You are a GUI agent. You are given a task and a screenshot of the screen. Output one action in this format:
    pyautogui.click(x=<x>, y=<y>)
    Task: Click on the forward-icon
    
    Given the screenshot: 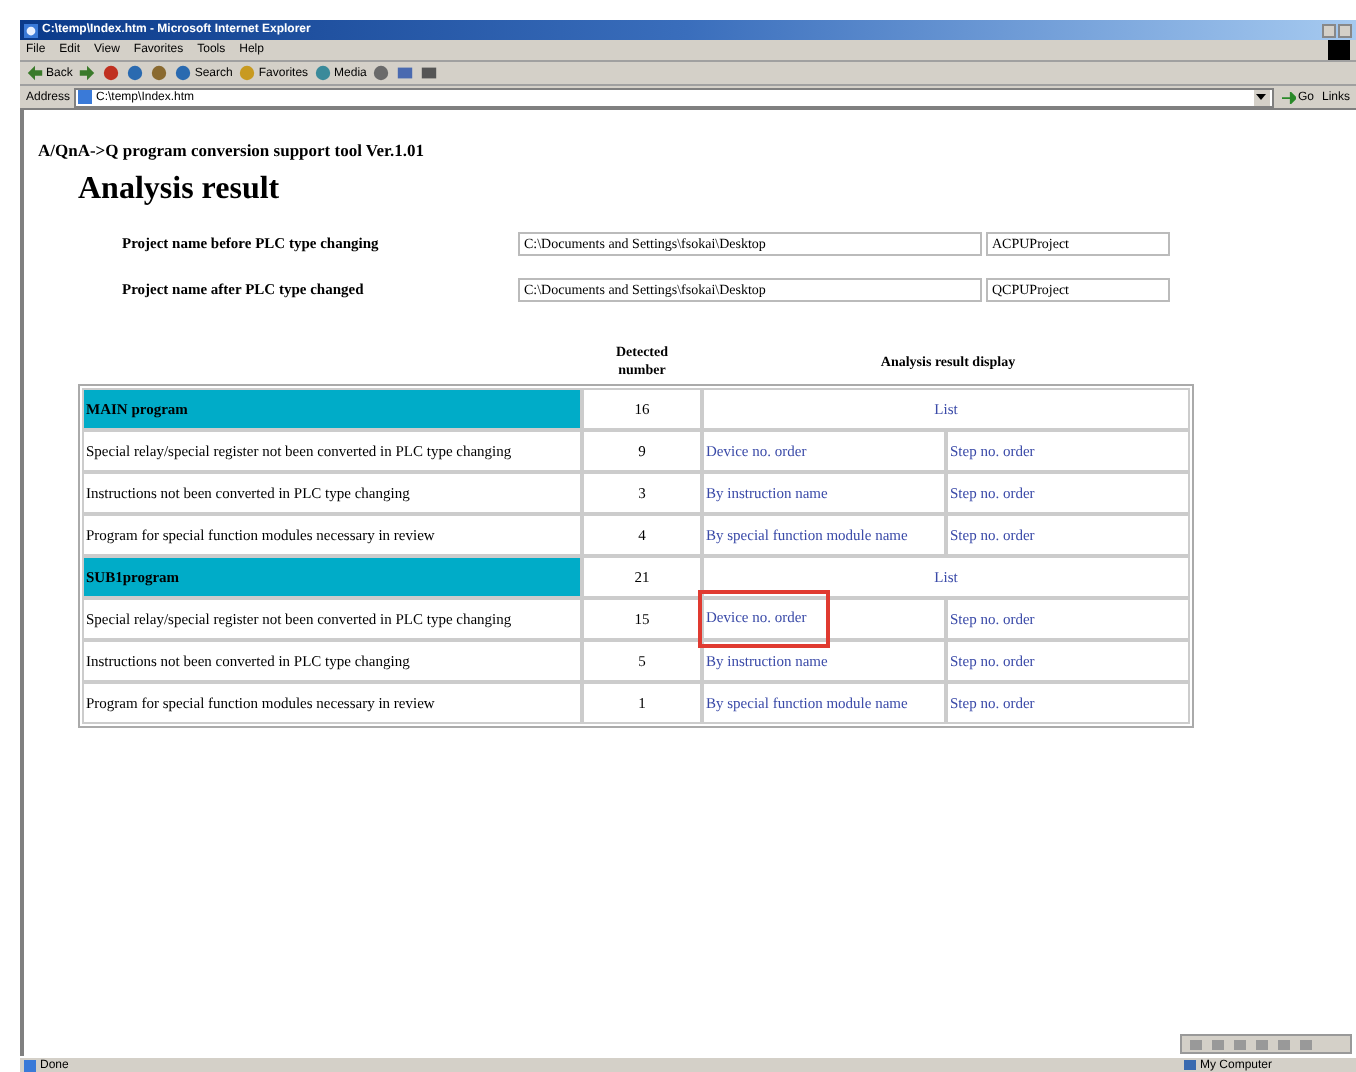 What is the action you would take?
    pyautogui.click(x=87, y=73)
    